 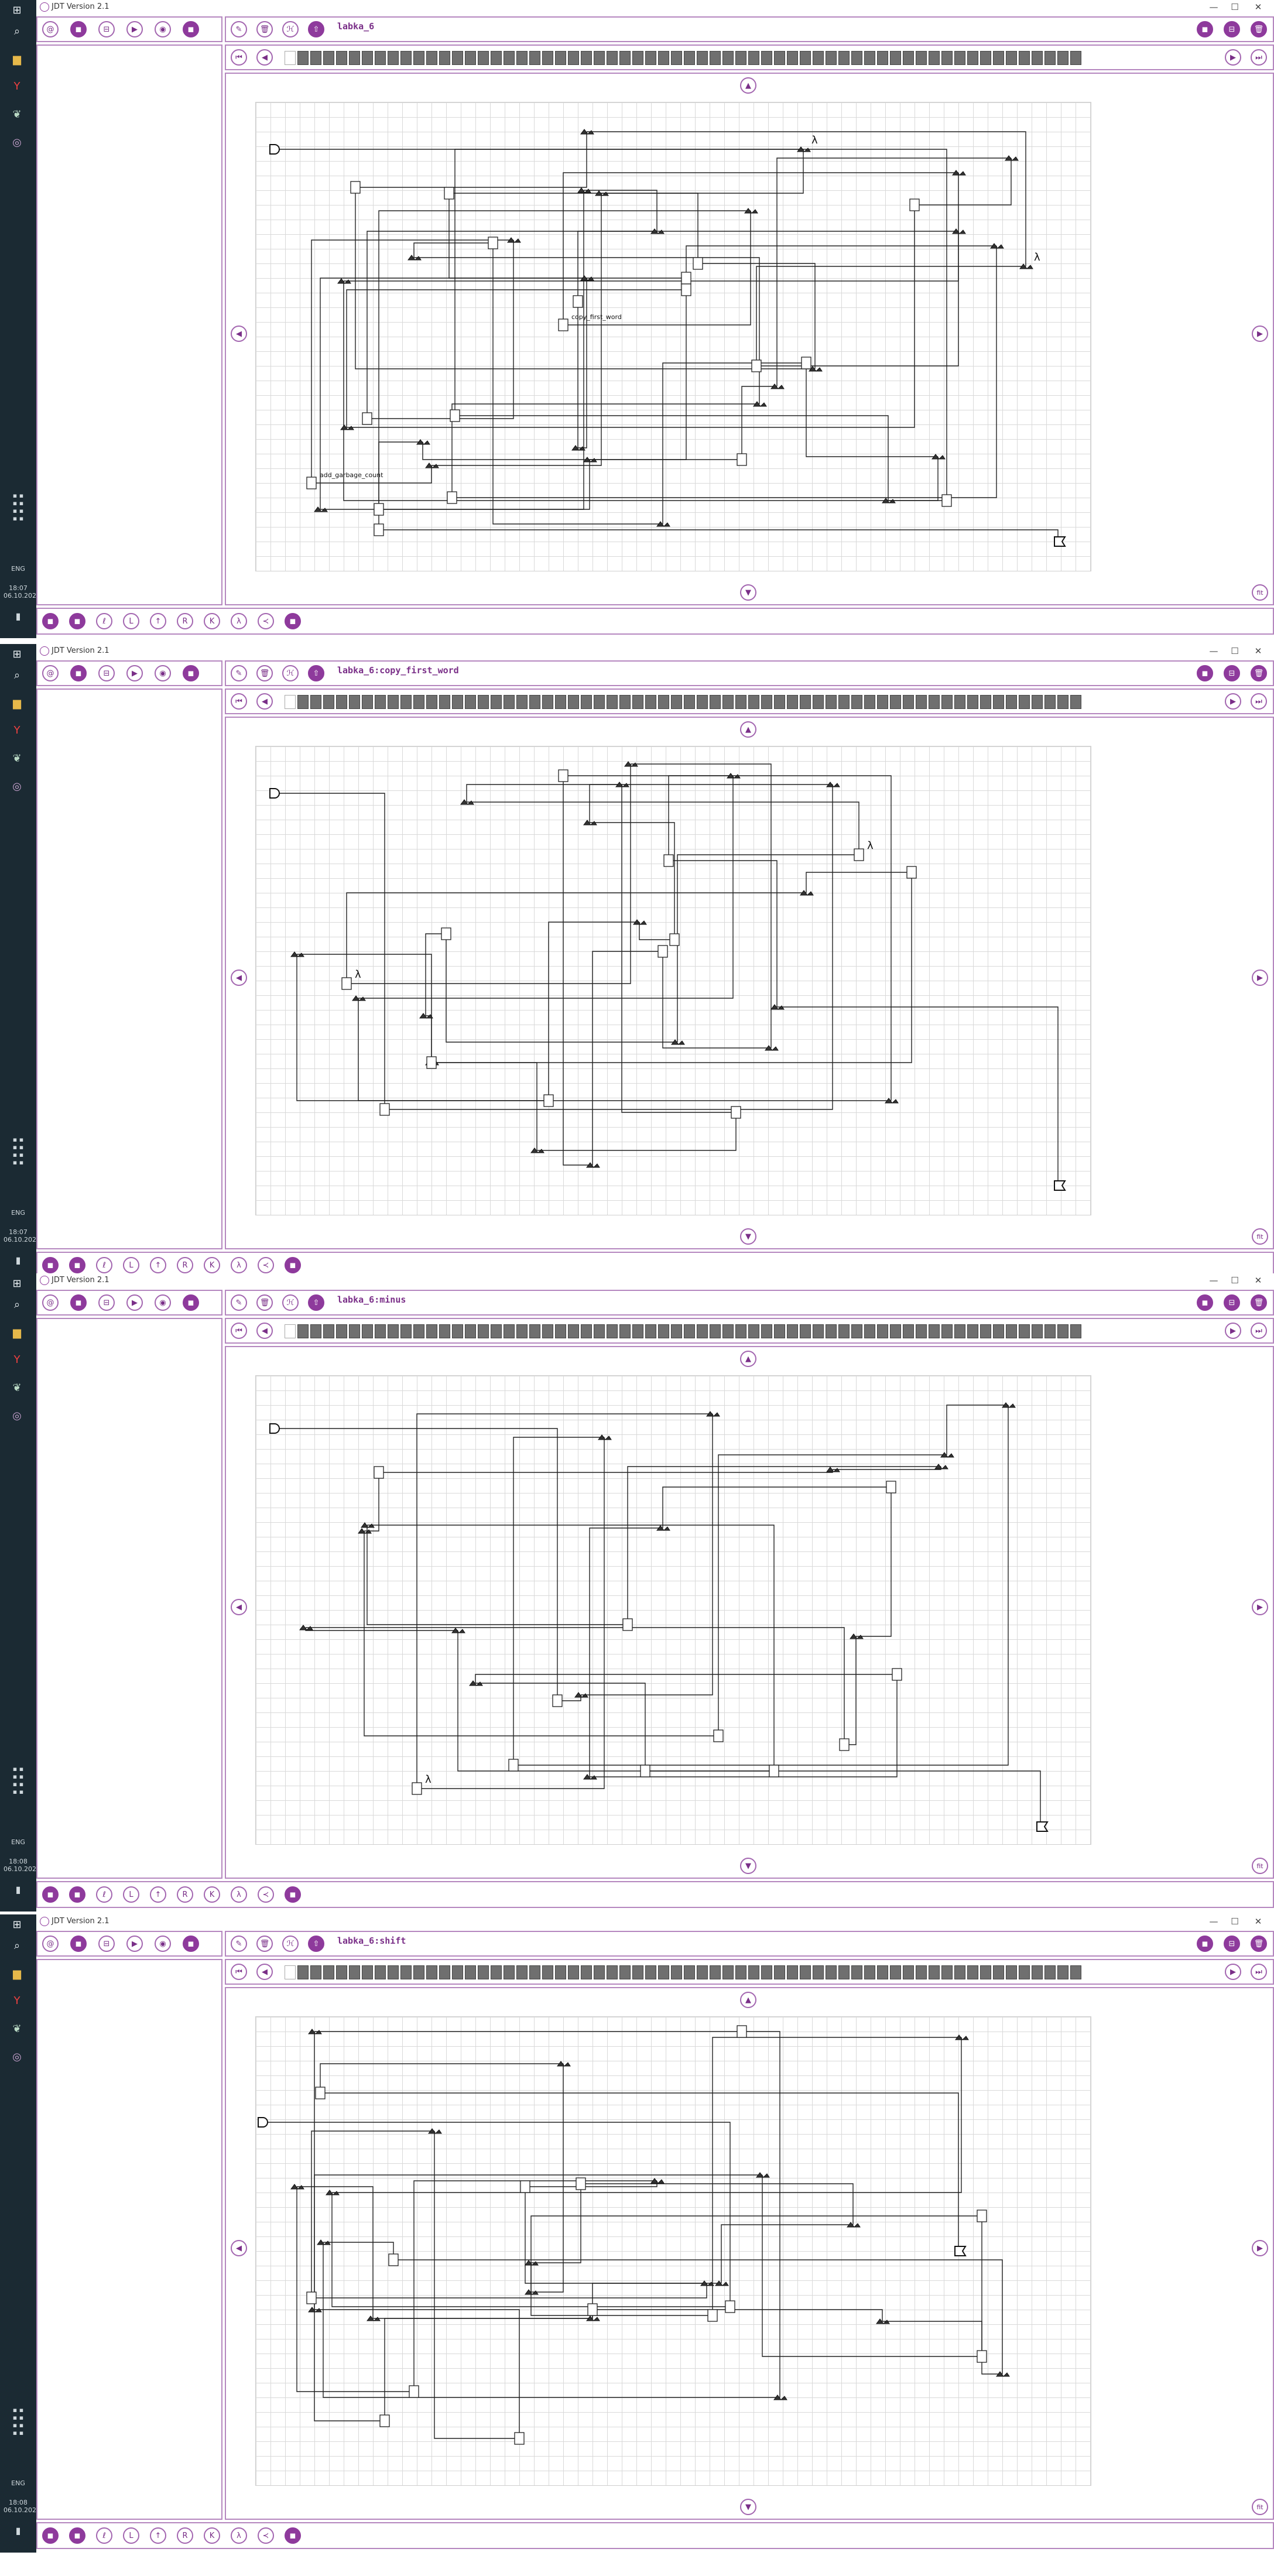 I want to click on file-tool-button: ⊟, so click(x=106, y=1302).